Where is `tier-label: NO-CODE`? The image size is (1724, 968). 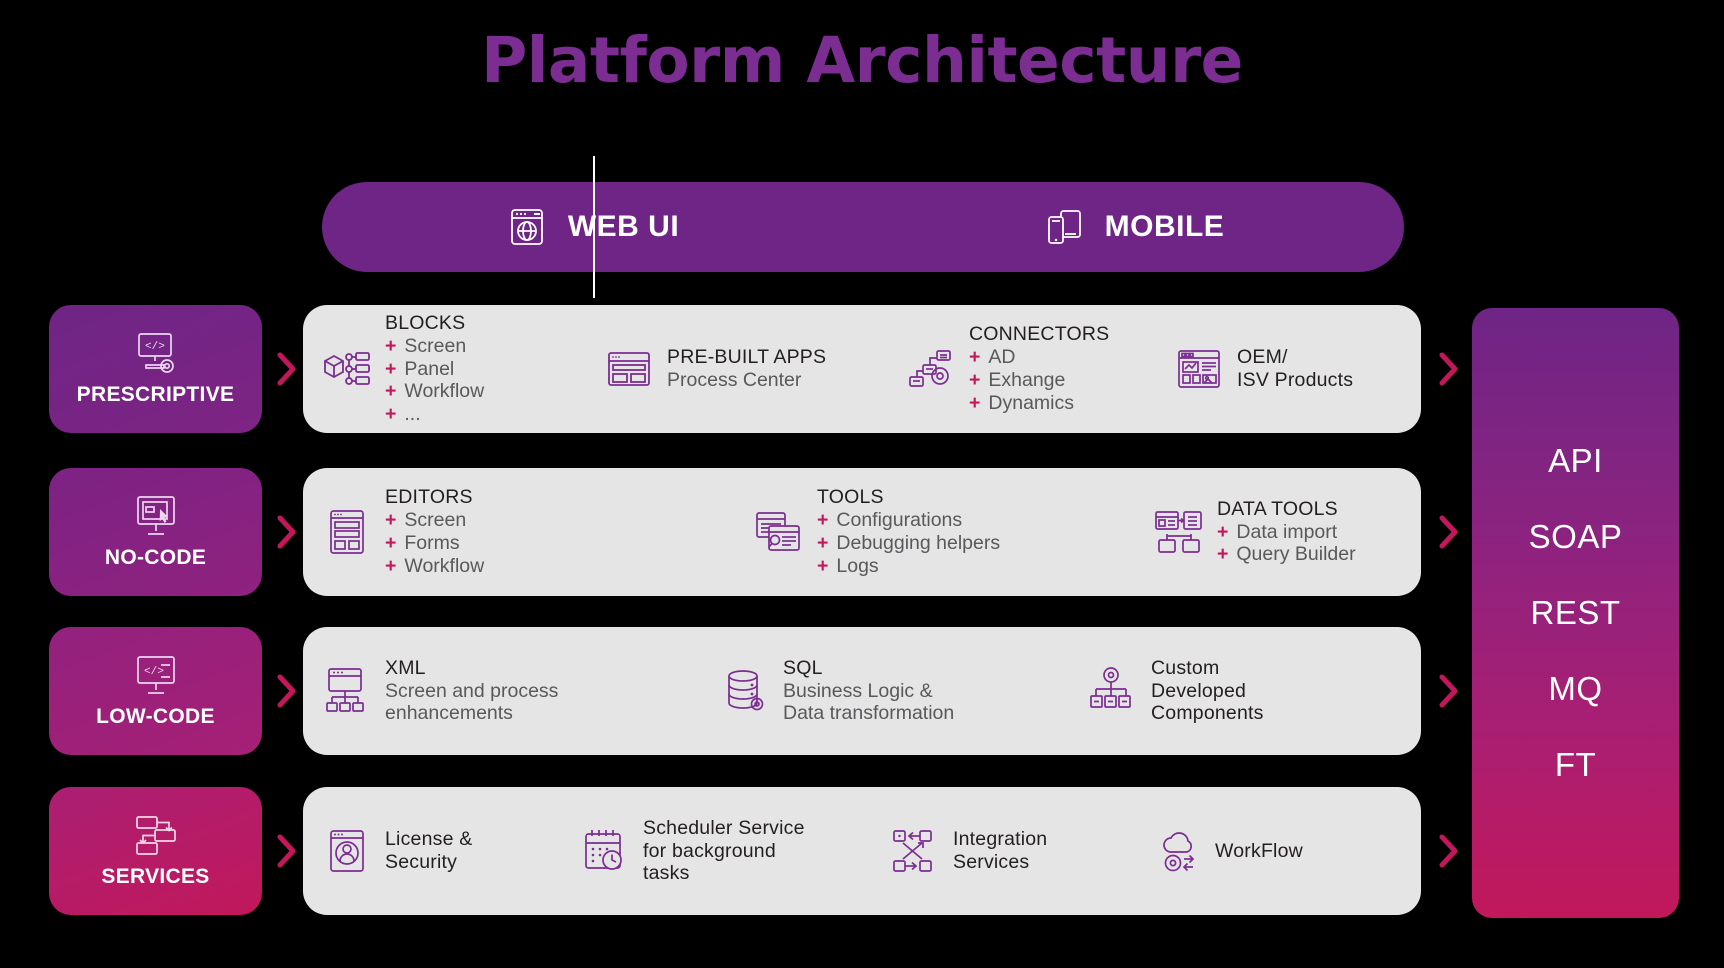 tier-label: NO-CODE is located at coordinates (155, 557).